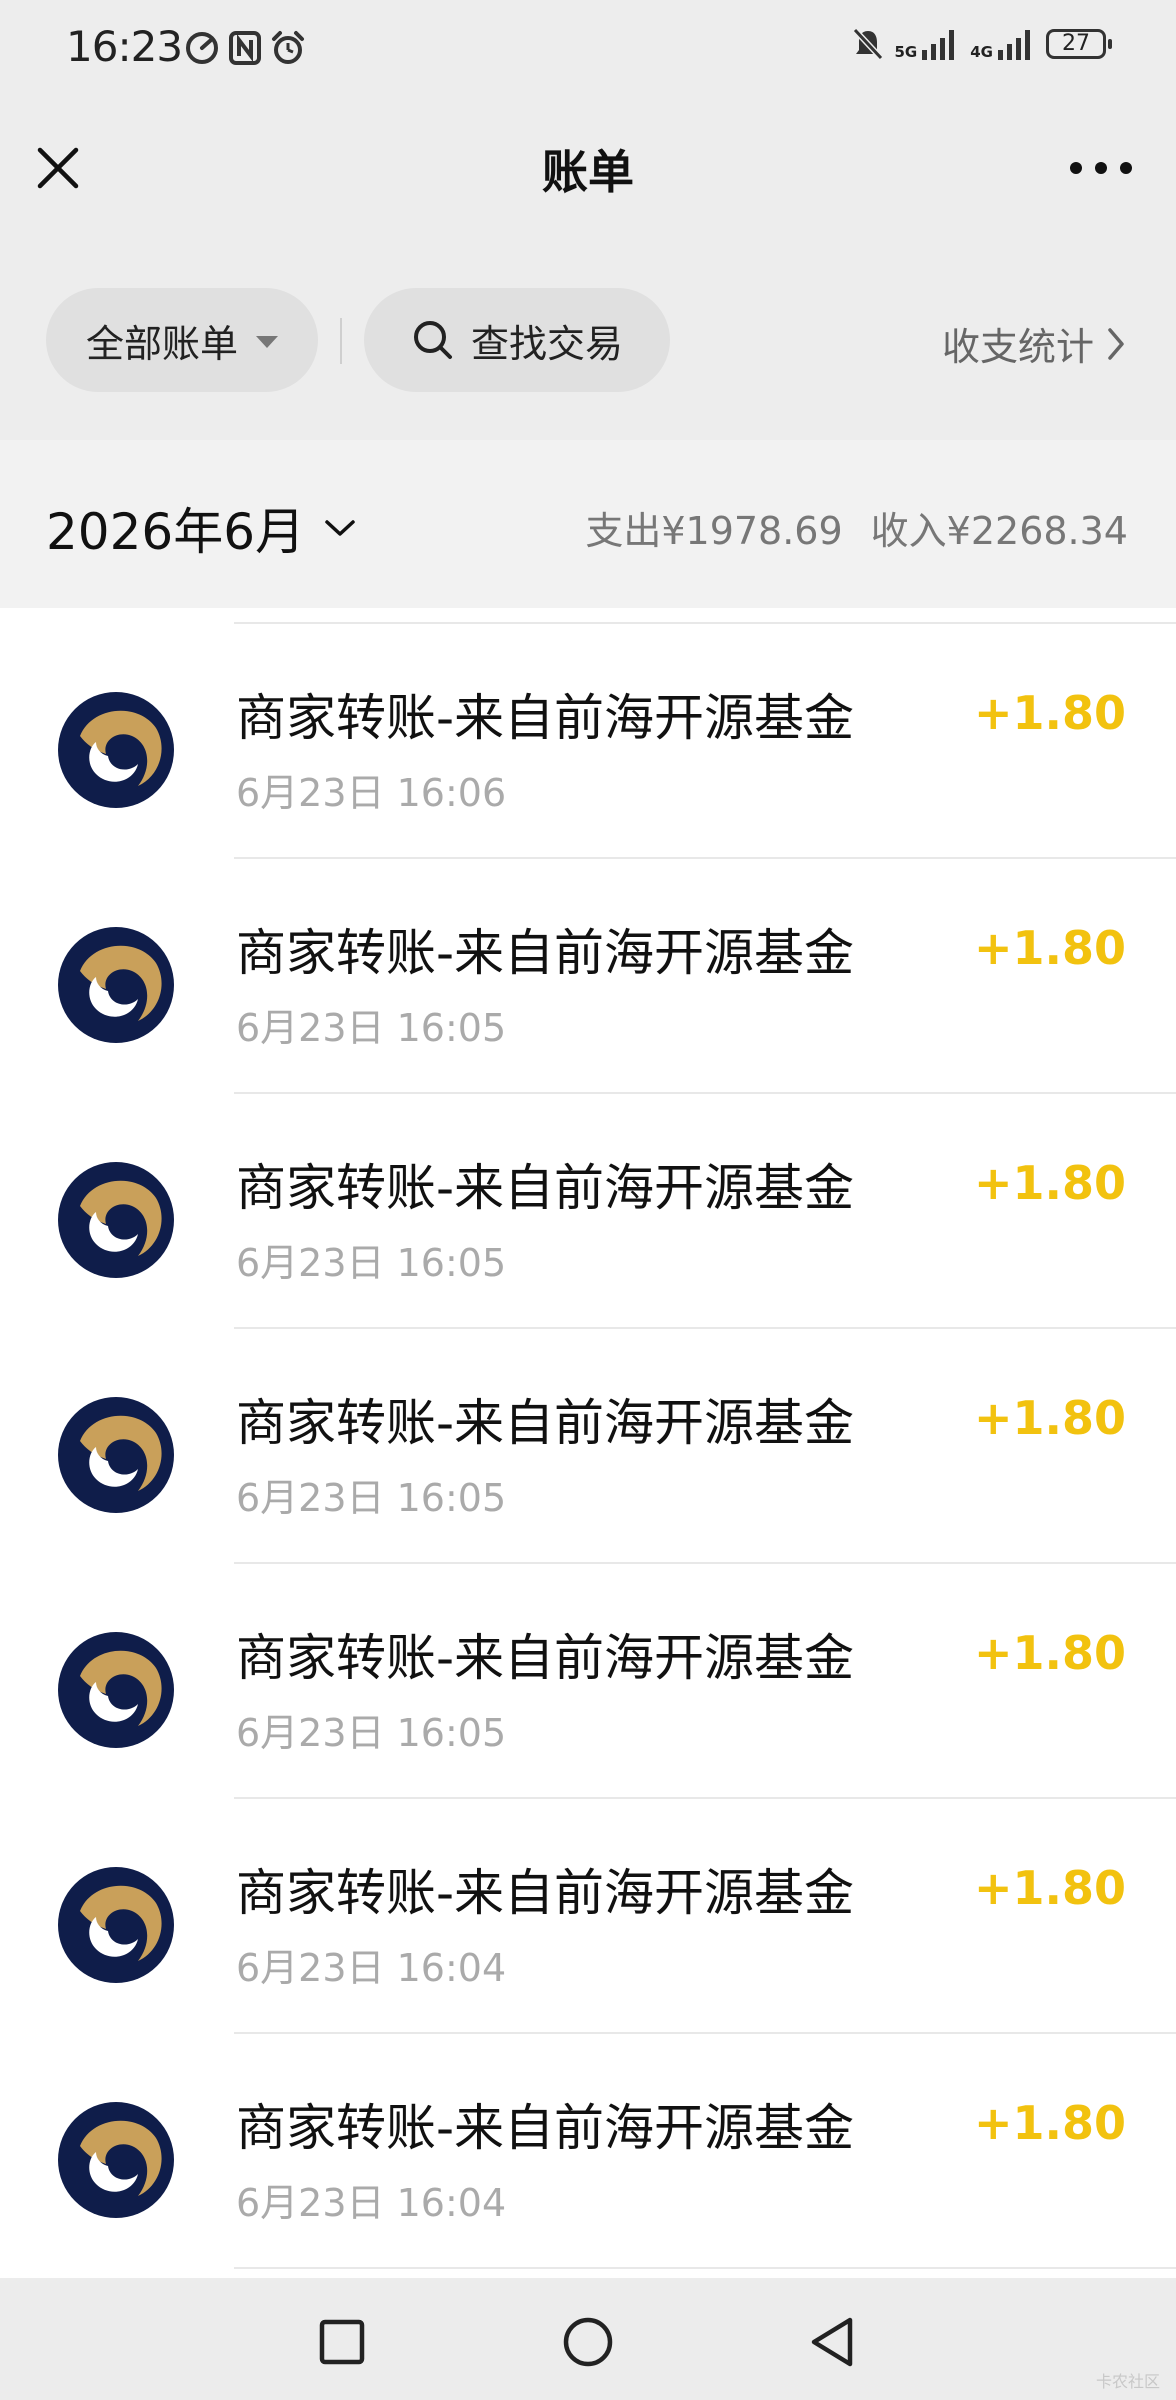  What do you see at coordinates (432, 340) in the screenshot?
I see `search-icon` at bounding box center [432, 340].